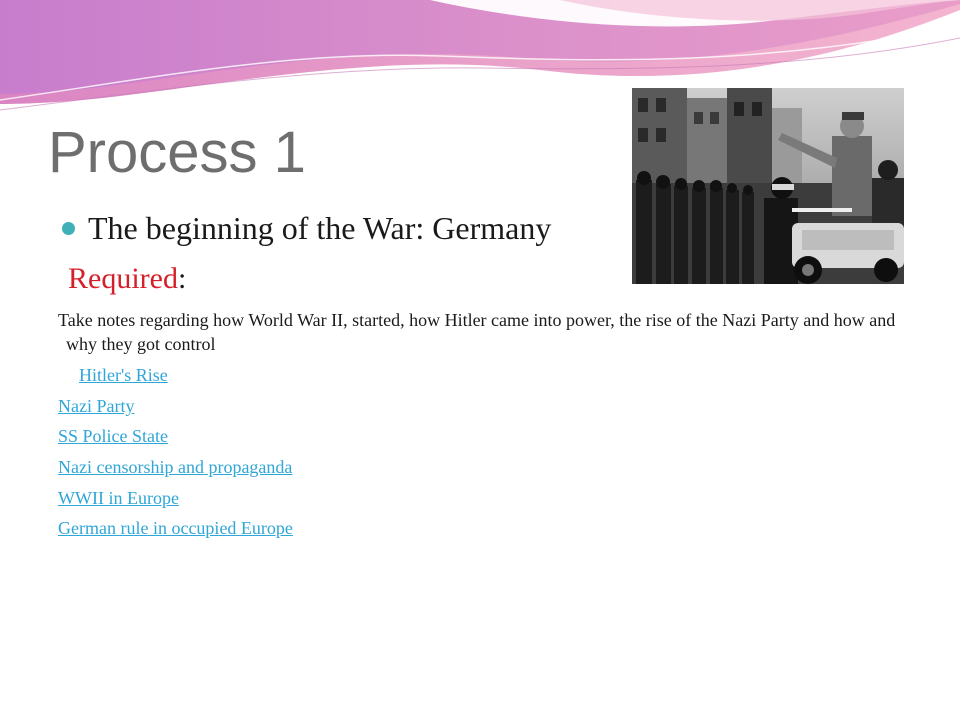 The width and height of the screenshot is (960, 720). Describe the element at coordinates (177, 152) in the screenshot. I see `slide-title: Process 1` at that location.